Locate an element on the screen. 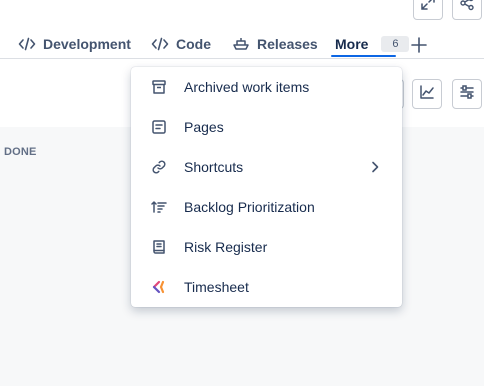 This screenshot has height=386, width=484. expand-icon is located at coordinates (428, 8).